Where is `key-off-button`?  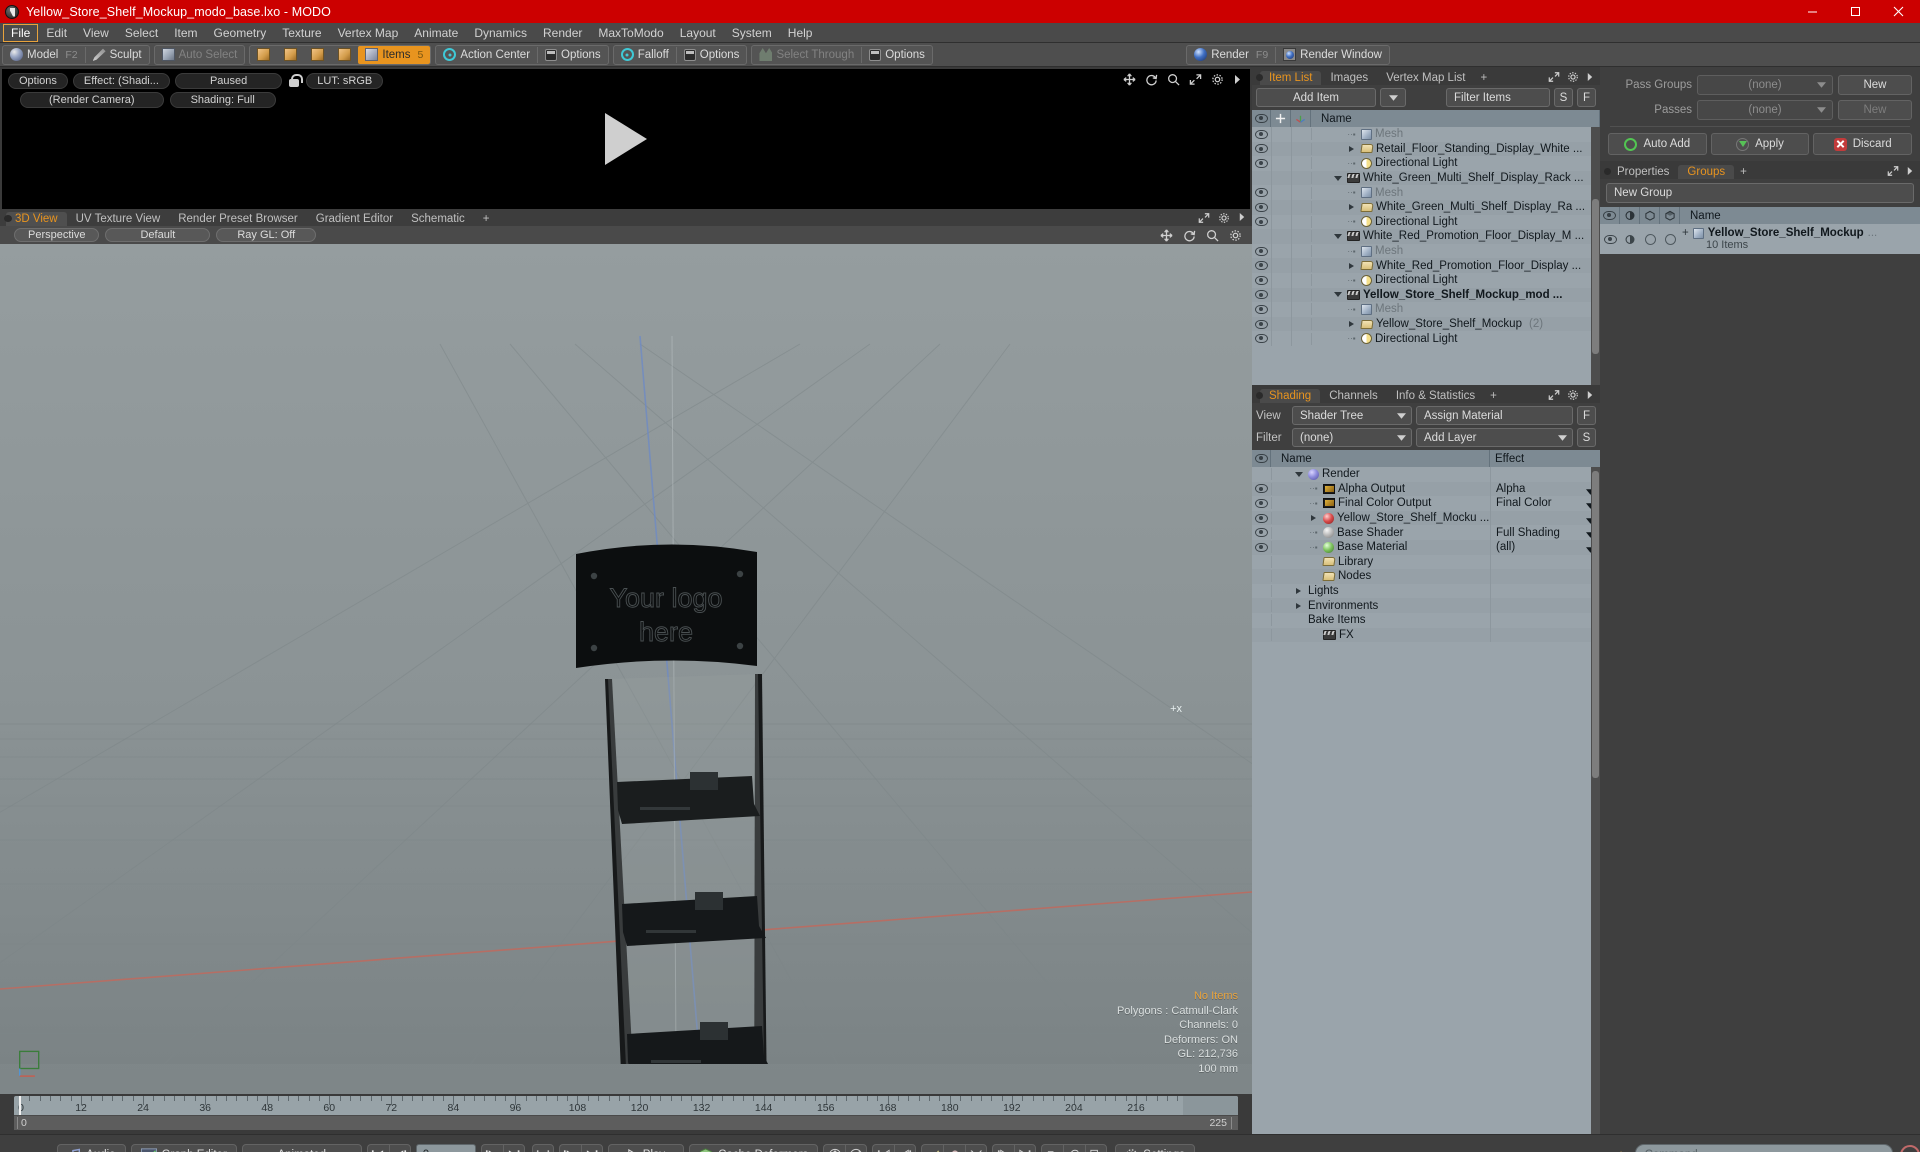 key-off-button is located at coordinates (856, 1147).